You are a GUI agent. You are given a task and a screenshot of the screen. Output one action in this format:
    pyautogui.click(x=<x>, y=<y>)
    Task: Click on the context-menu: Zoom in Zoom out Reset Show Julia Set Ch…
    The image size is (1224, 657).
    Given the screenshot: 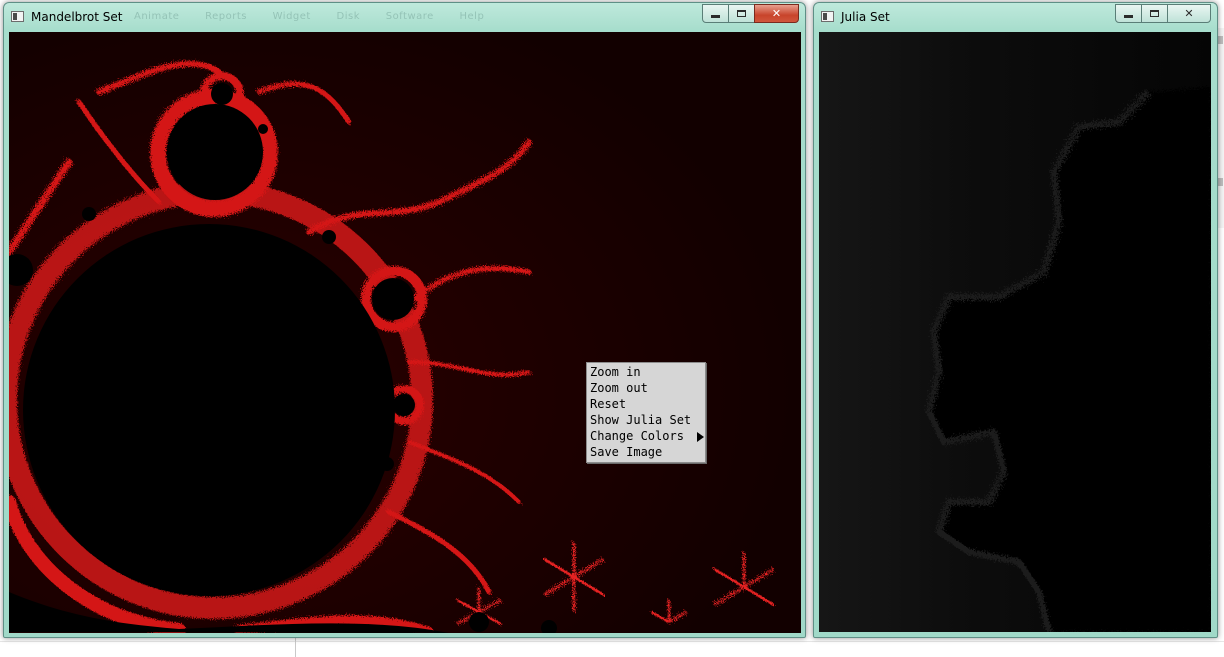 What is the action you would take?
    pyautogui.click(x=646, y=412)
    